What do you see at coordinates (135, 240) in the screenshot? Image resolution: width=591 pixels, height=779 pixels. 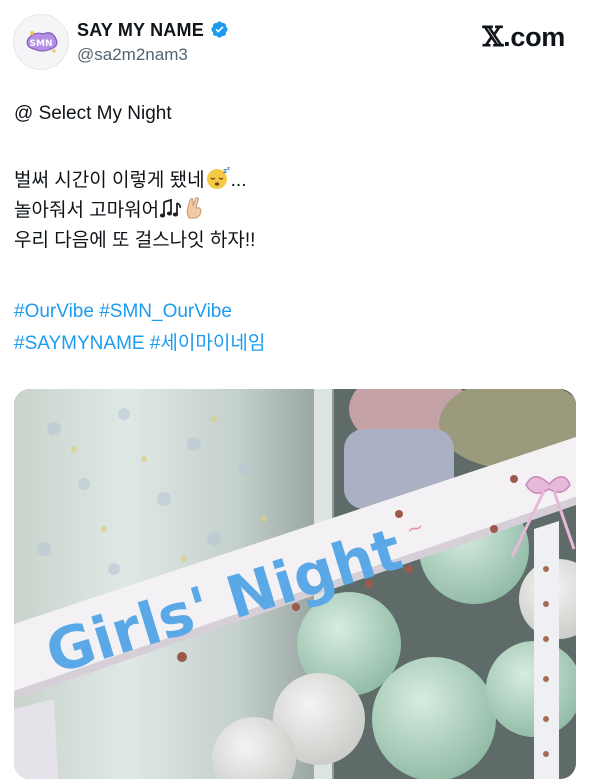 I see `message-line-3: 우리 다음에 또 걸스나잇 하자!!` at bounding box center [135, 240].